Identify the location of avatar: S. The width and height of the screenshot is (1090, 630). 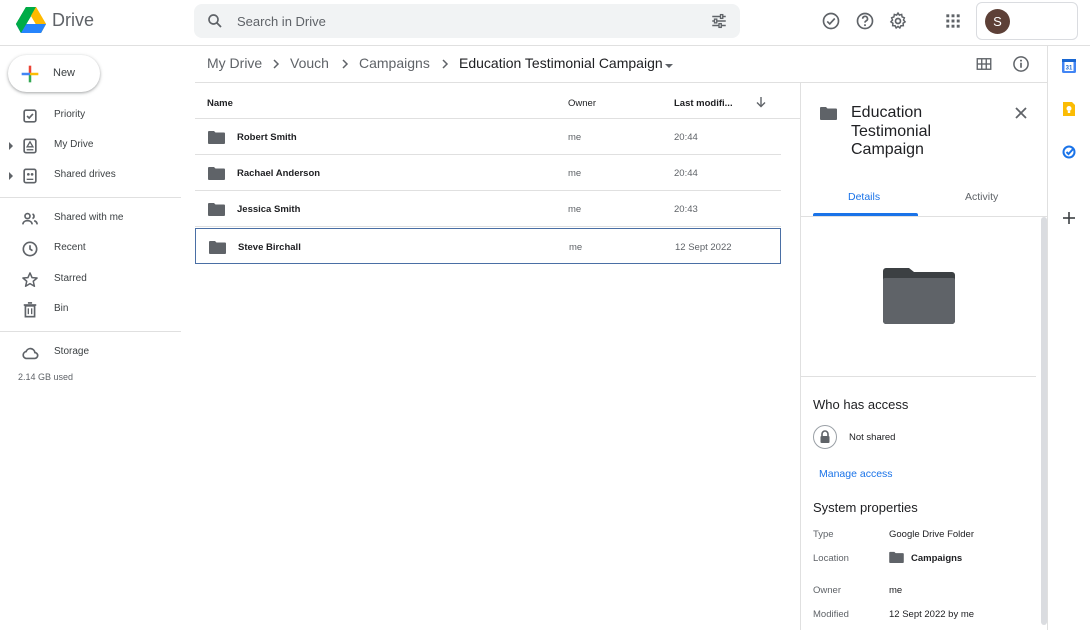
(997, 21).